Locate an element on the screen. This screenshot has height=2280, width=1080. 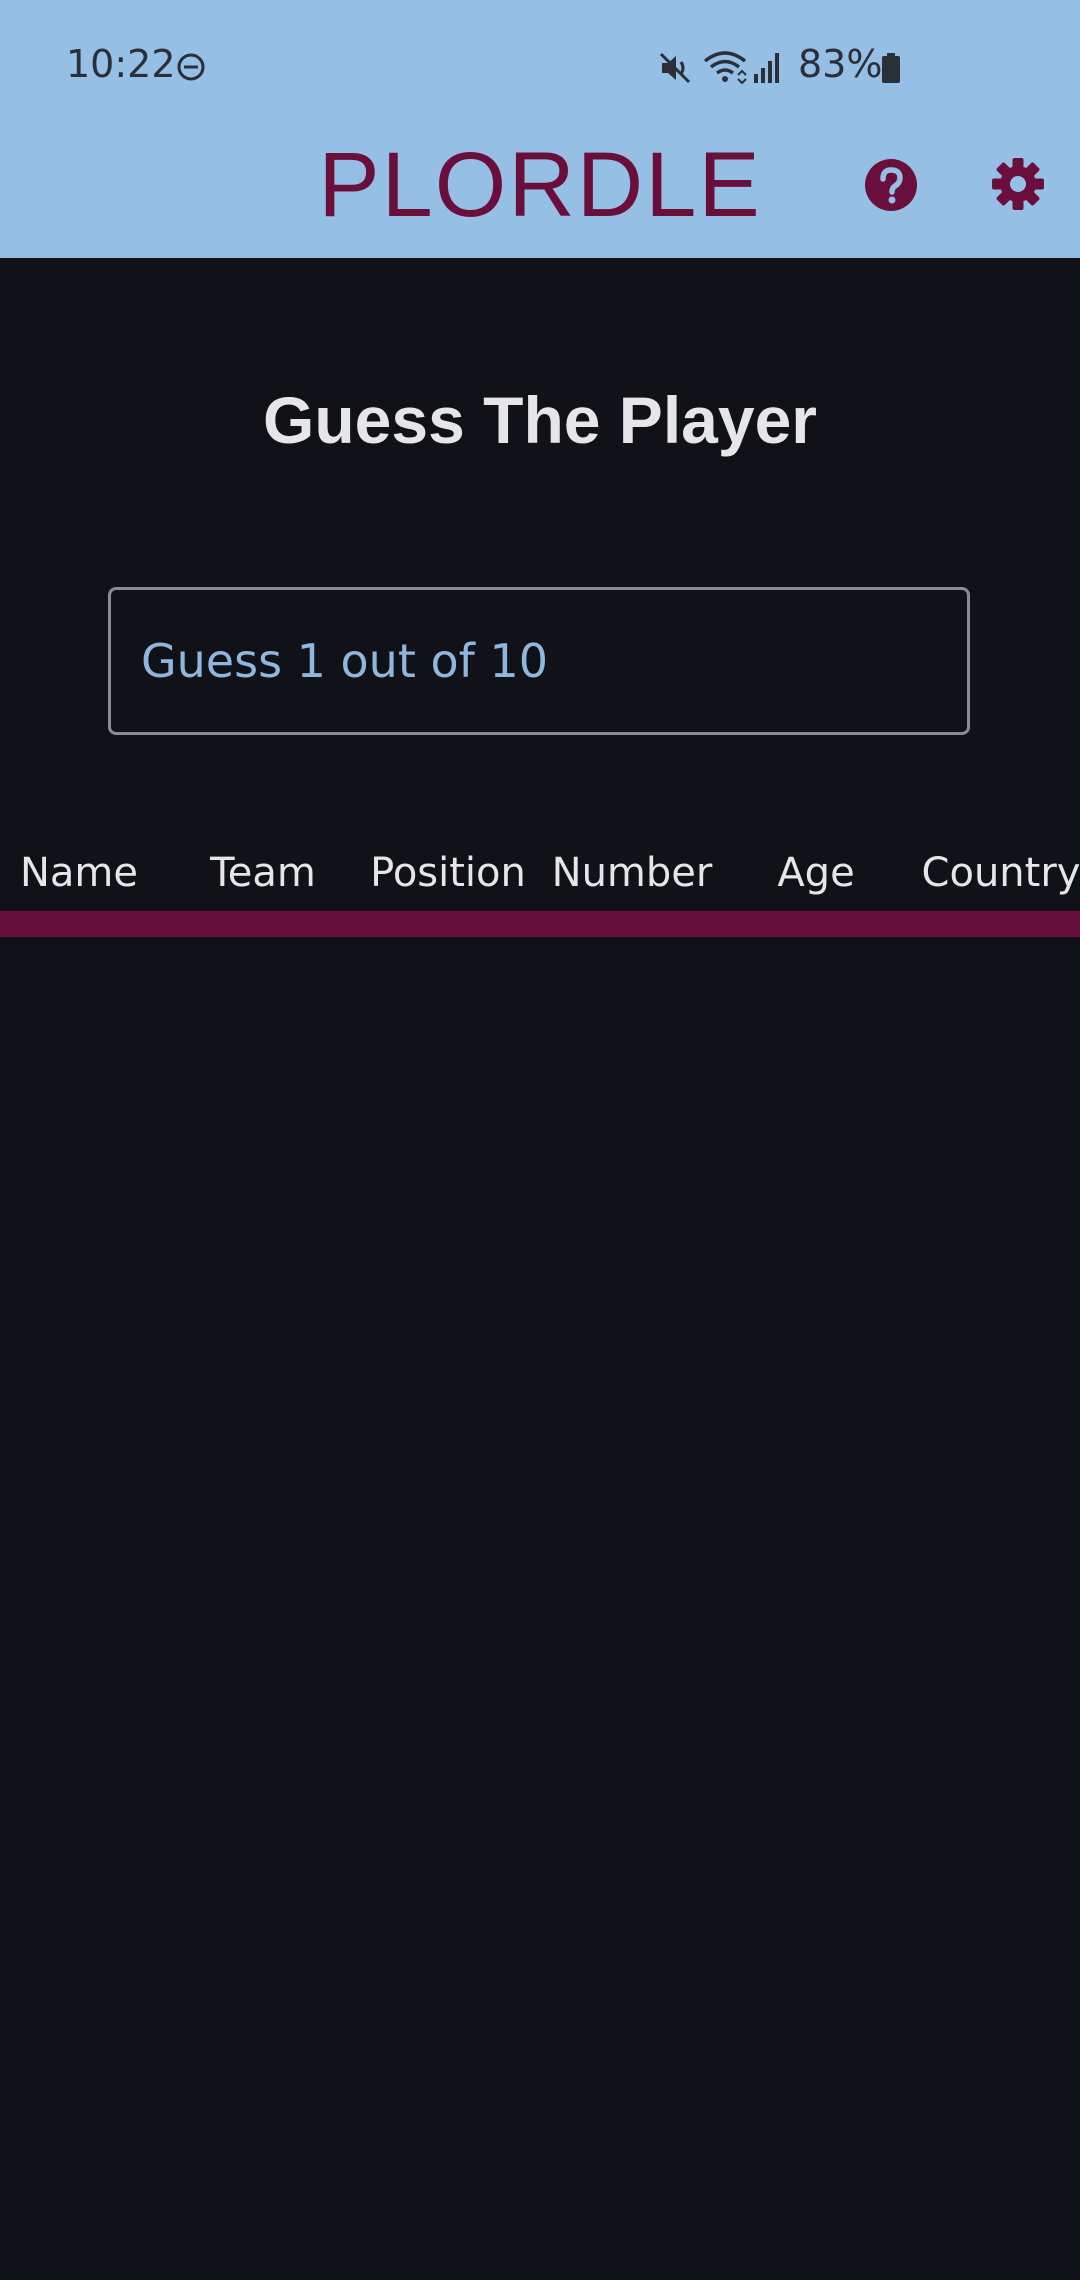
column-header-number: Number is located at coordinates (632, 873).